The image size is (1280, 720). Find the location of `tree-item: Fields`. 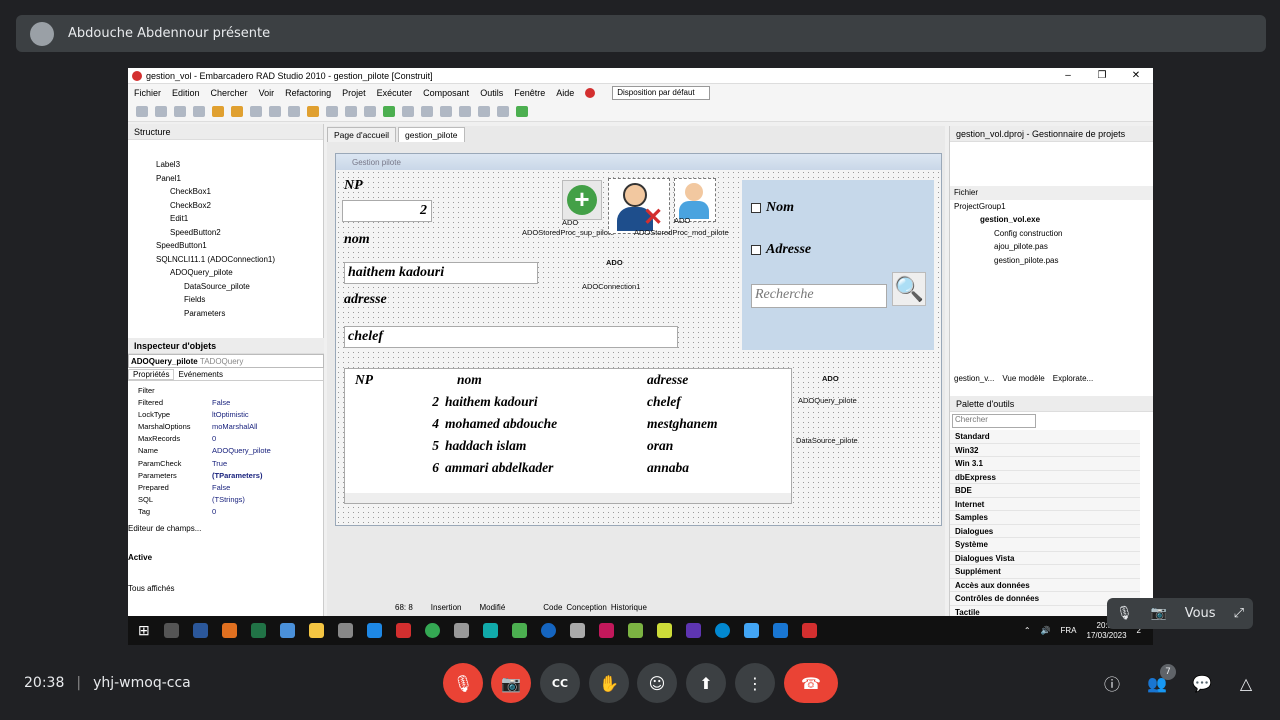

tree-item: Fields is located at coordinates (225, 300).